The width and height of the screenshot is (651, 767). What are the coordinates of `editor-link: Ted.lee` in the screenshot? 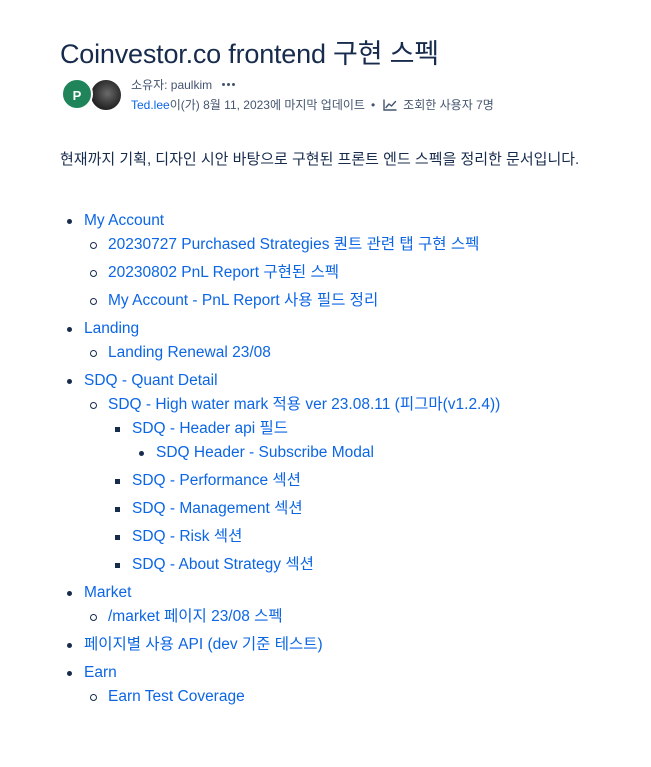 It's located at (150, 105).